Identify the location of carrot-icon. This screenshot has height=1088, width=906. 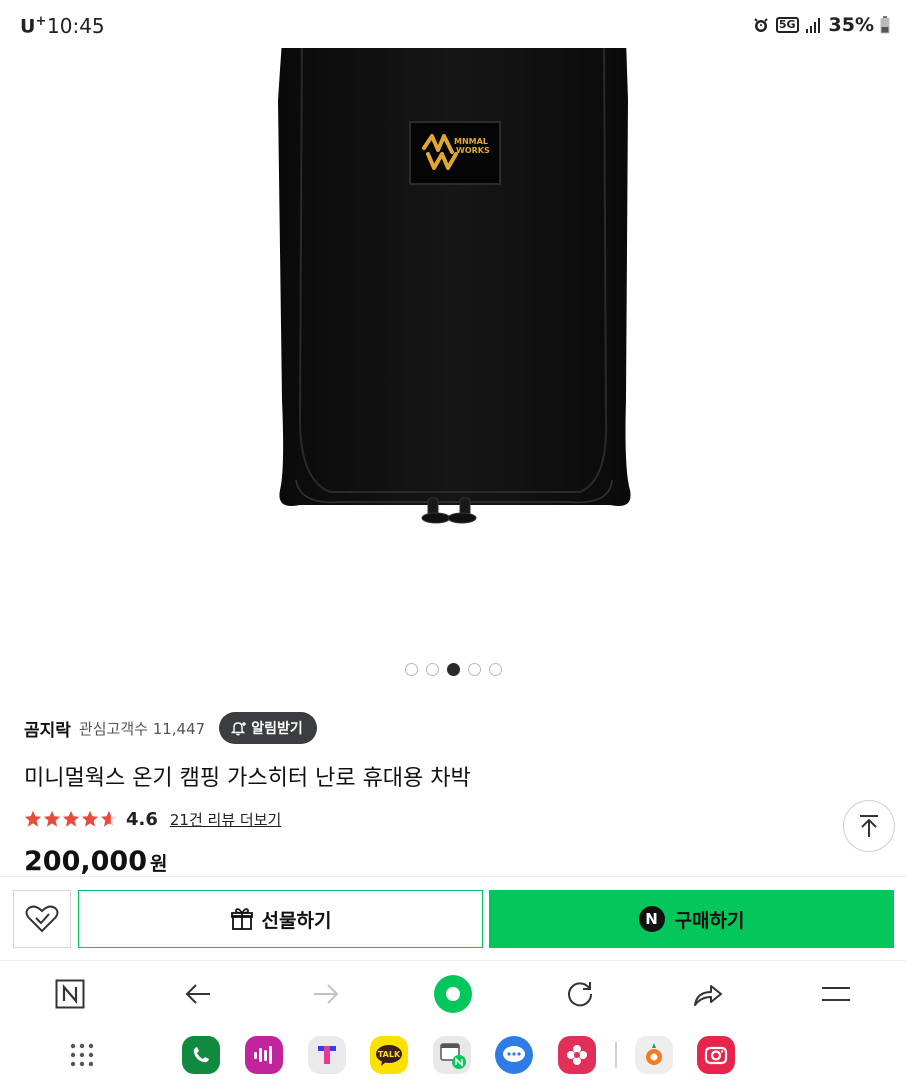
(654, 1054).